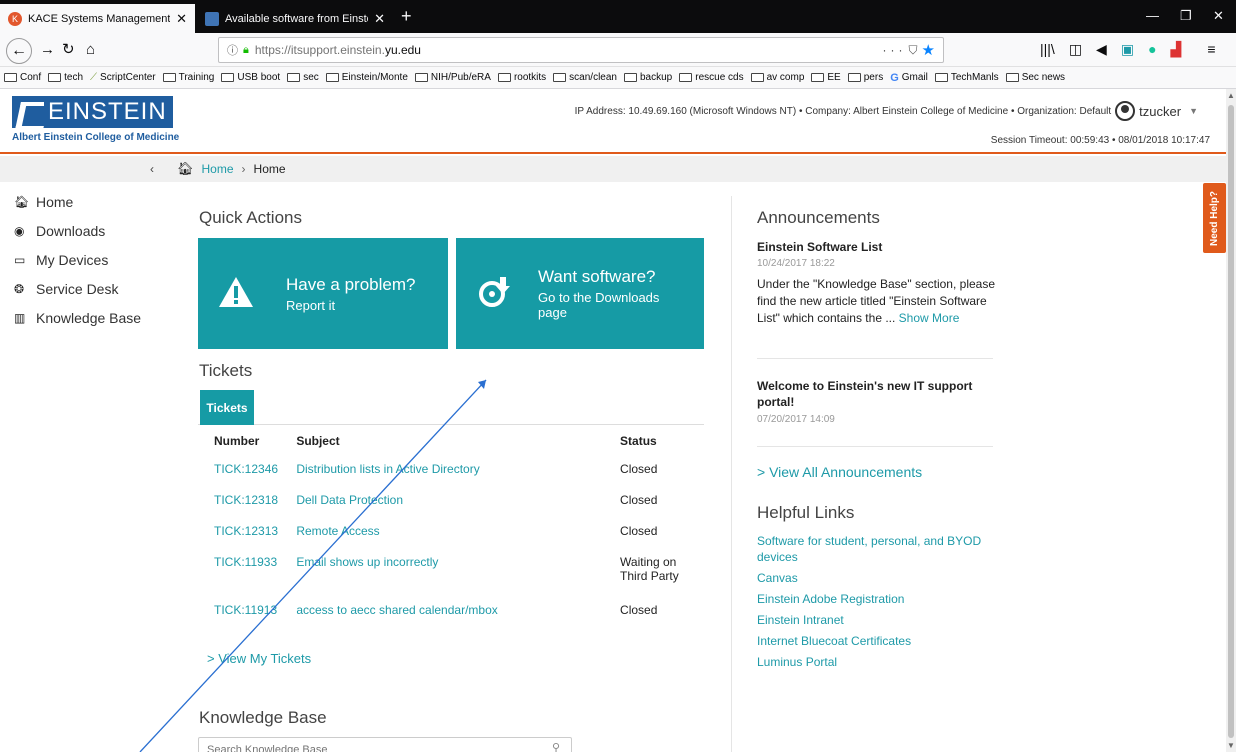 The height and width of the screenshot is (752, 1236). I want to click on ticket-subject-link: Email shows up incorrectly, so click(458, 573).